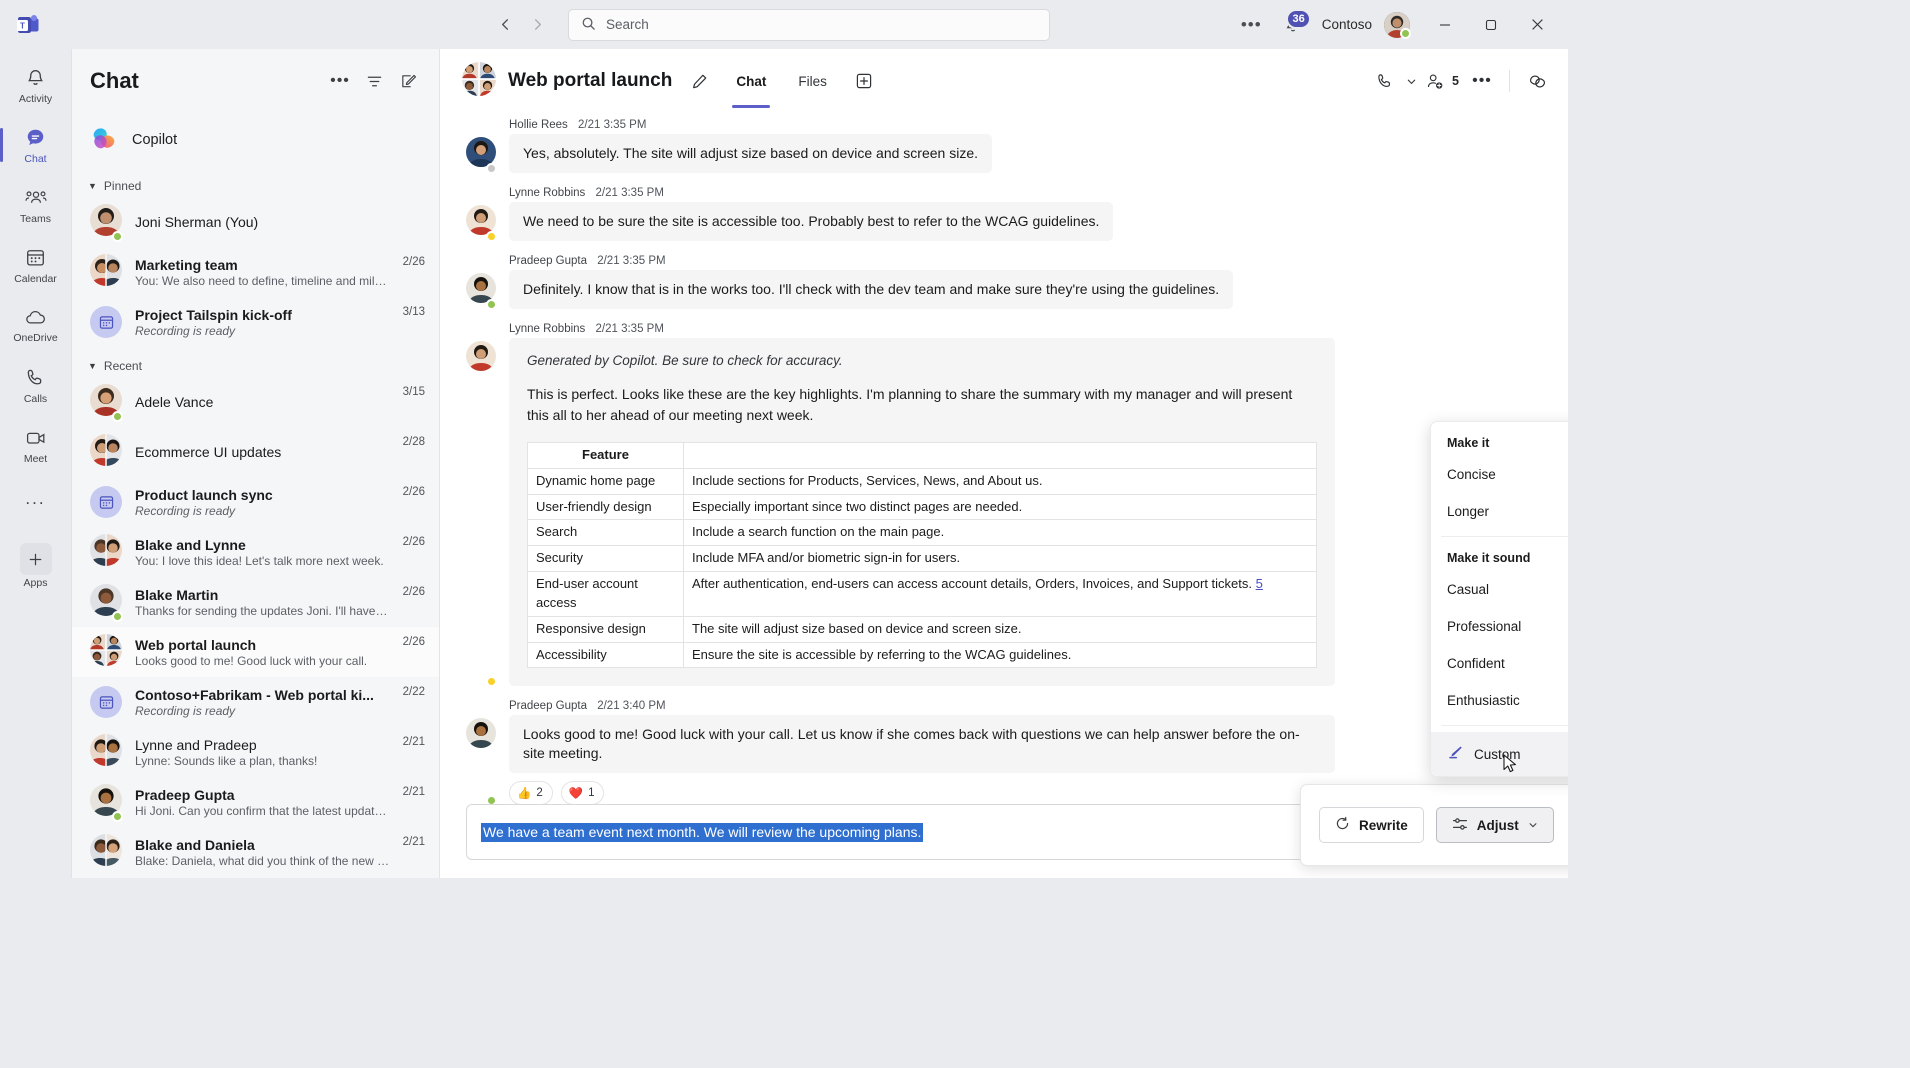 The image size is (1910, 1068). I want to click on table-cell-feature: Security, so click(605, 559).